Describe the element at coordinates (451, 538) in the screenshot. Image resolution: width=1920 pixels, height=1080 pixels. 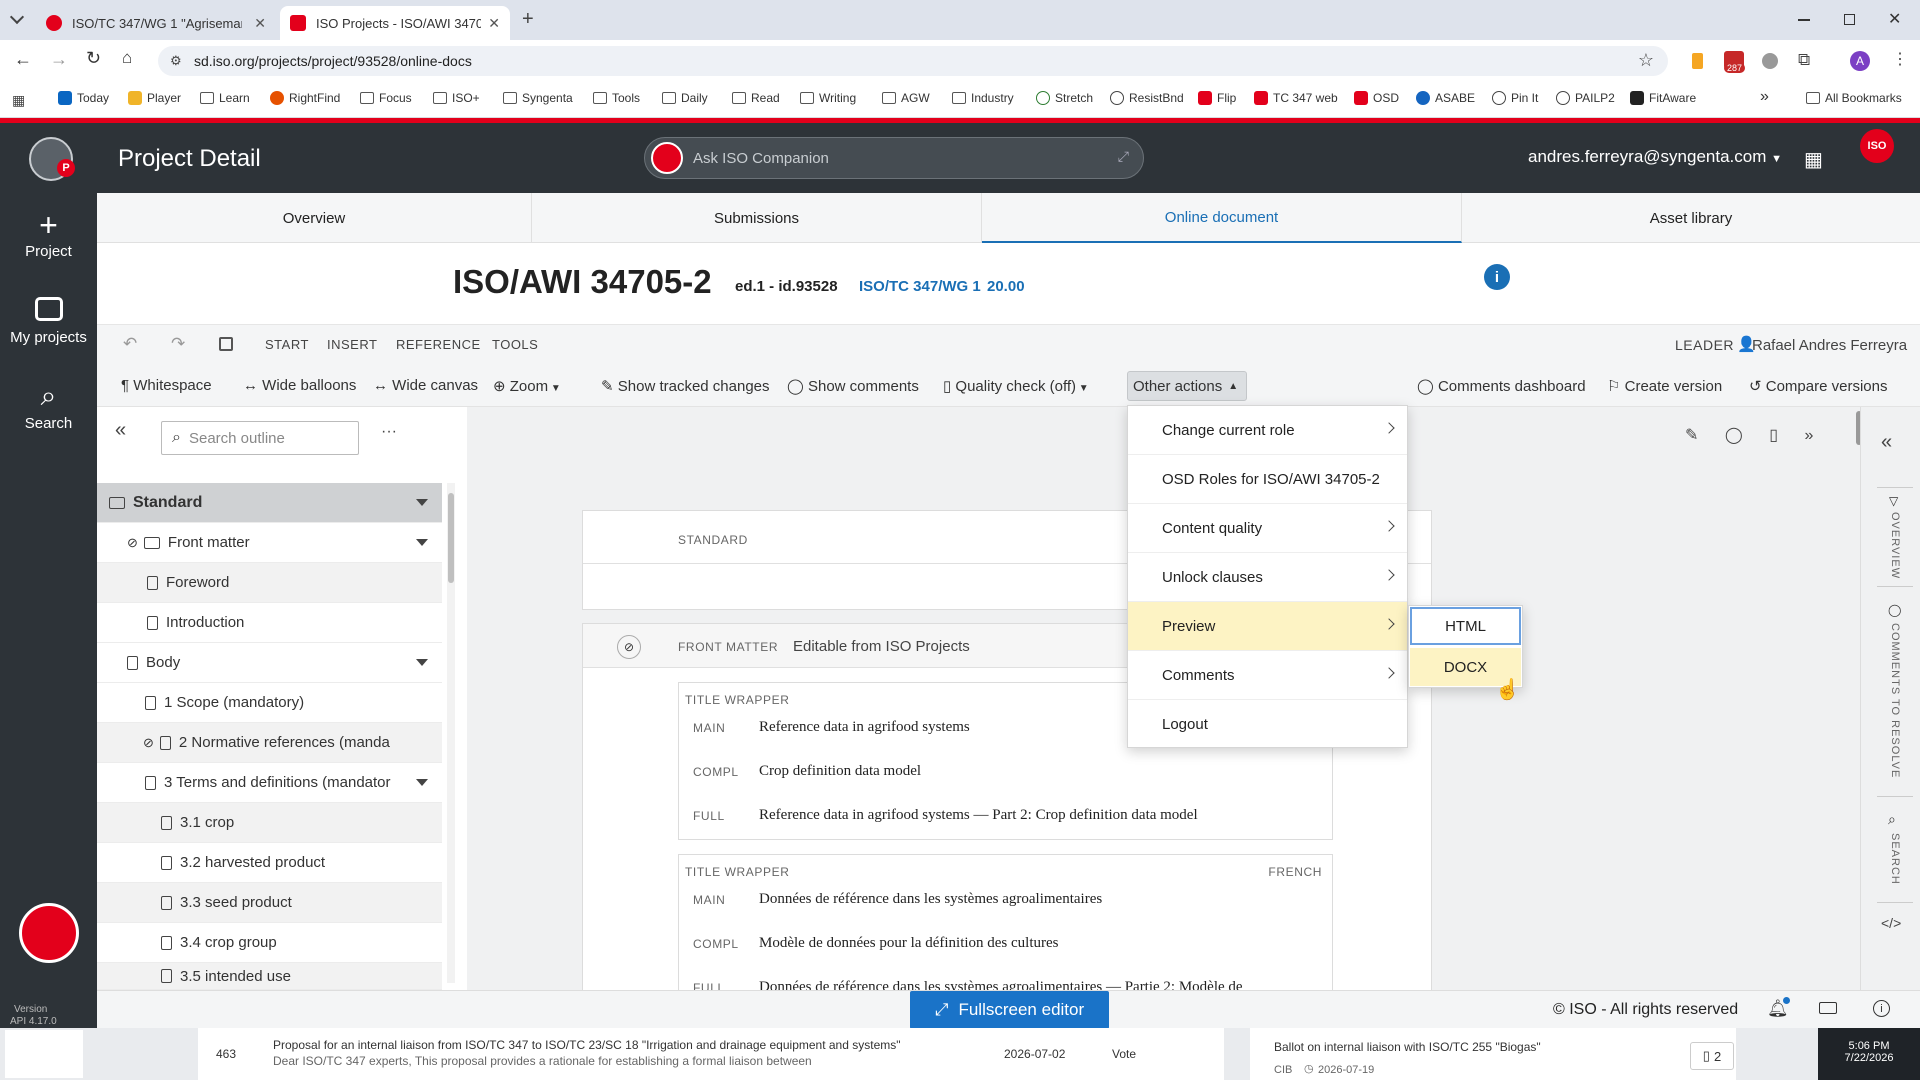
I see `scroll-thumb` at that location.